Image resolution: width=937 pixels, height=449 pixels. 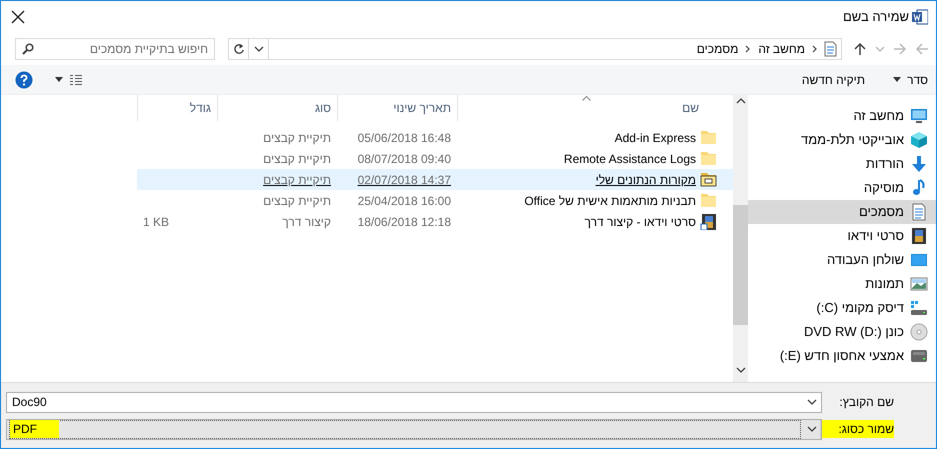 What do you see at coordinates (875, 17) in the screenshot?
I see `window-title: שמירה בשם` at bounding box center [875, 17].